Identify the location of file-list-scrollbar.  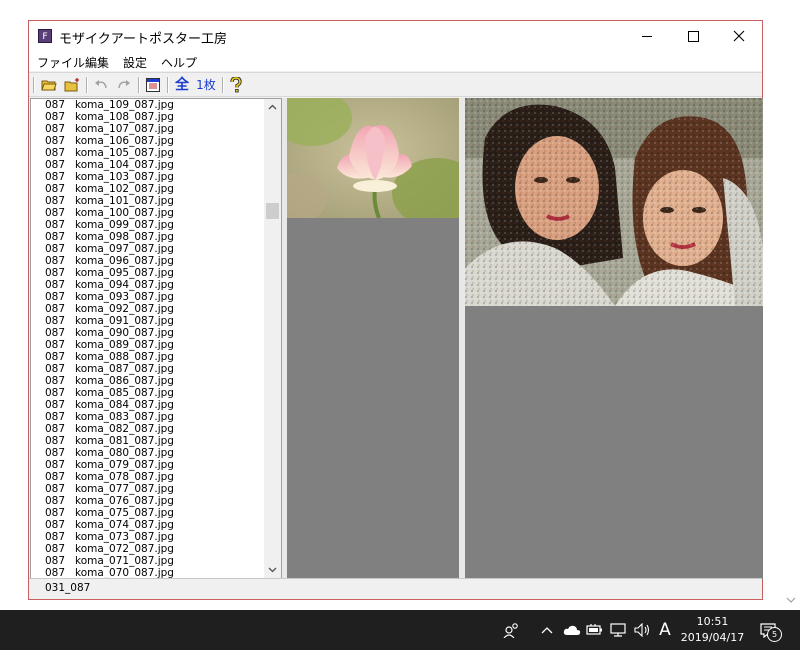
(272, 339).